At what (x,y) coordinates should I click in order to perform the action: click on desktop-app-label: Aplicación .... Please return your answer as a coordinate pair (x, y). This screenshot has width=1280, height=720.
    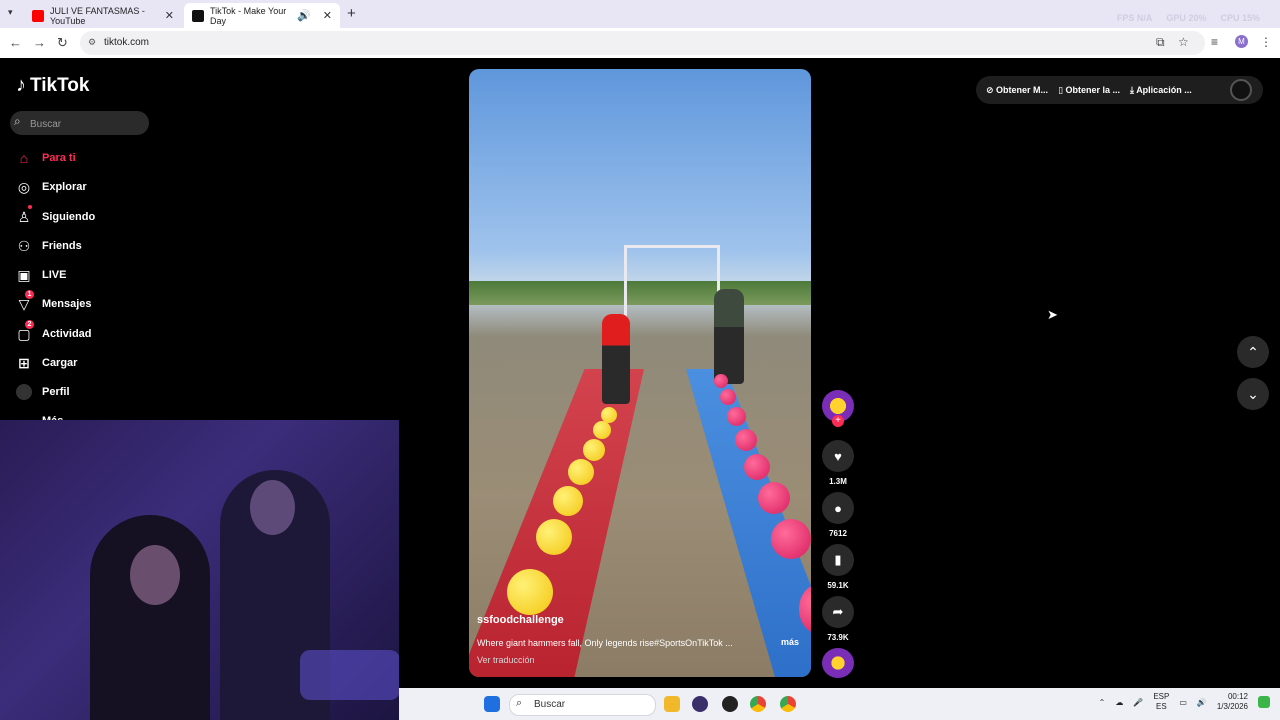
    Looking at the image, I should click on (1164, 89).